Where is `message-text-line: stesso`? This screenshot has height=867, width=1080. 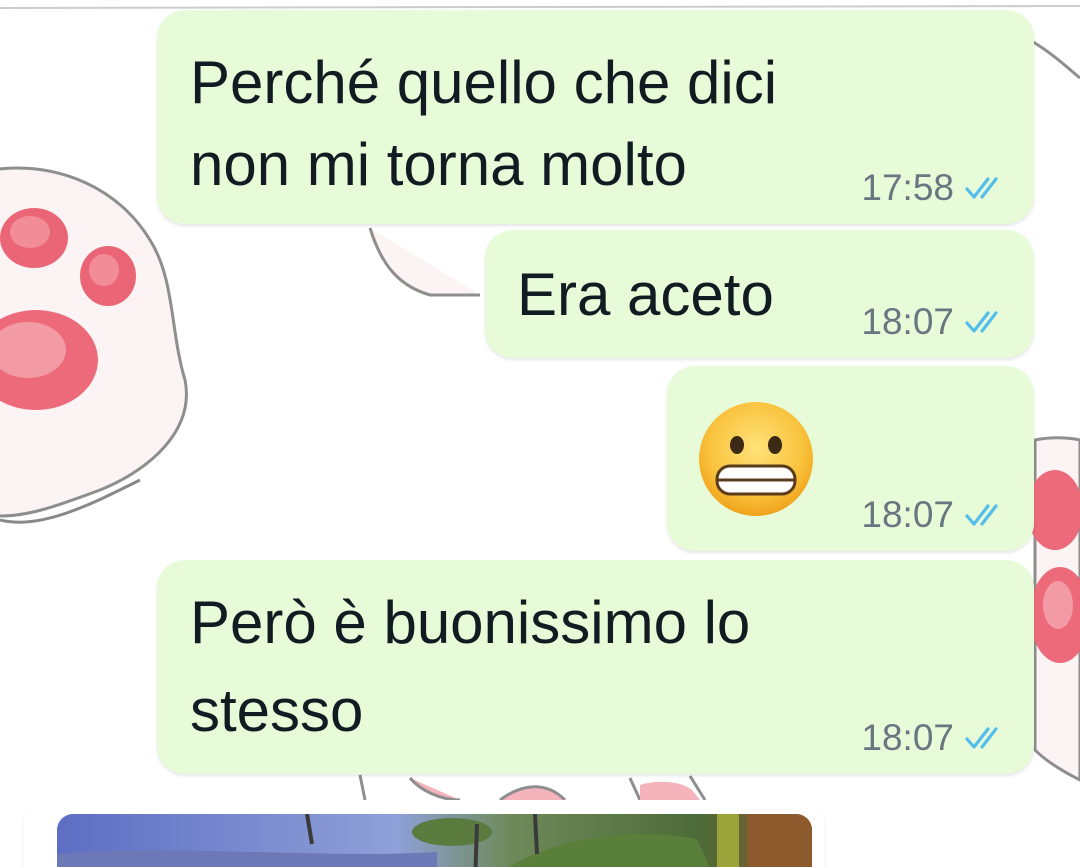 message-text-line: stesso is located at coordinates (277, 710).